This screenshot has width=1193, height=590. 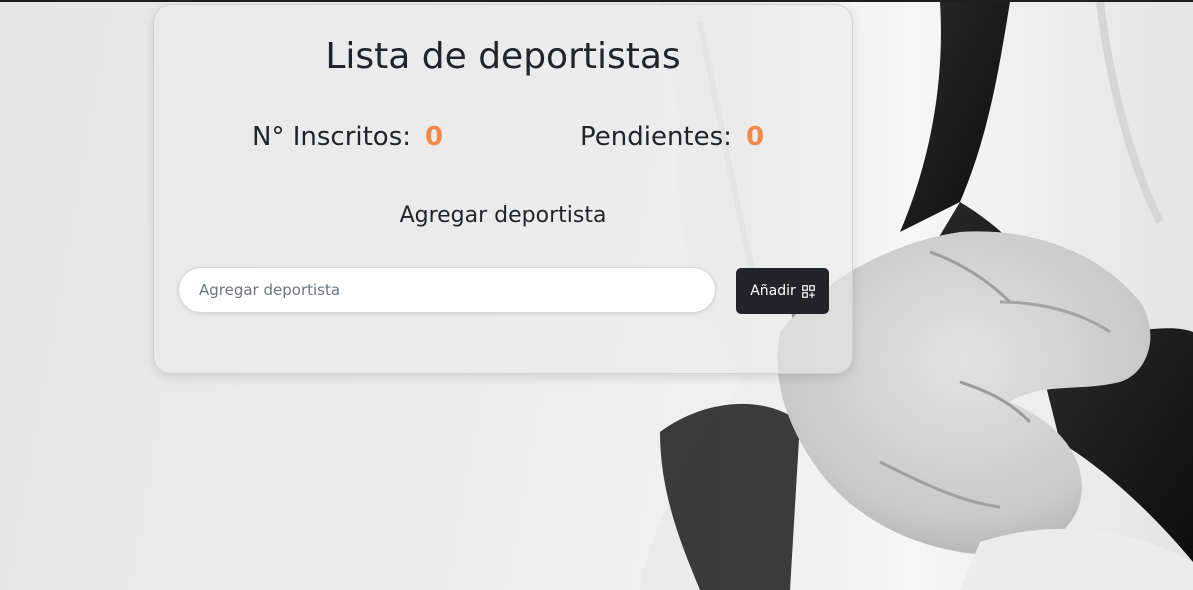 What do you see at coordinates (503, 137) in the screenshot?
I see `stats-row: N° Inscritos: 0 Pendientes: 0` at bounding box center [503, 137].